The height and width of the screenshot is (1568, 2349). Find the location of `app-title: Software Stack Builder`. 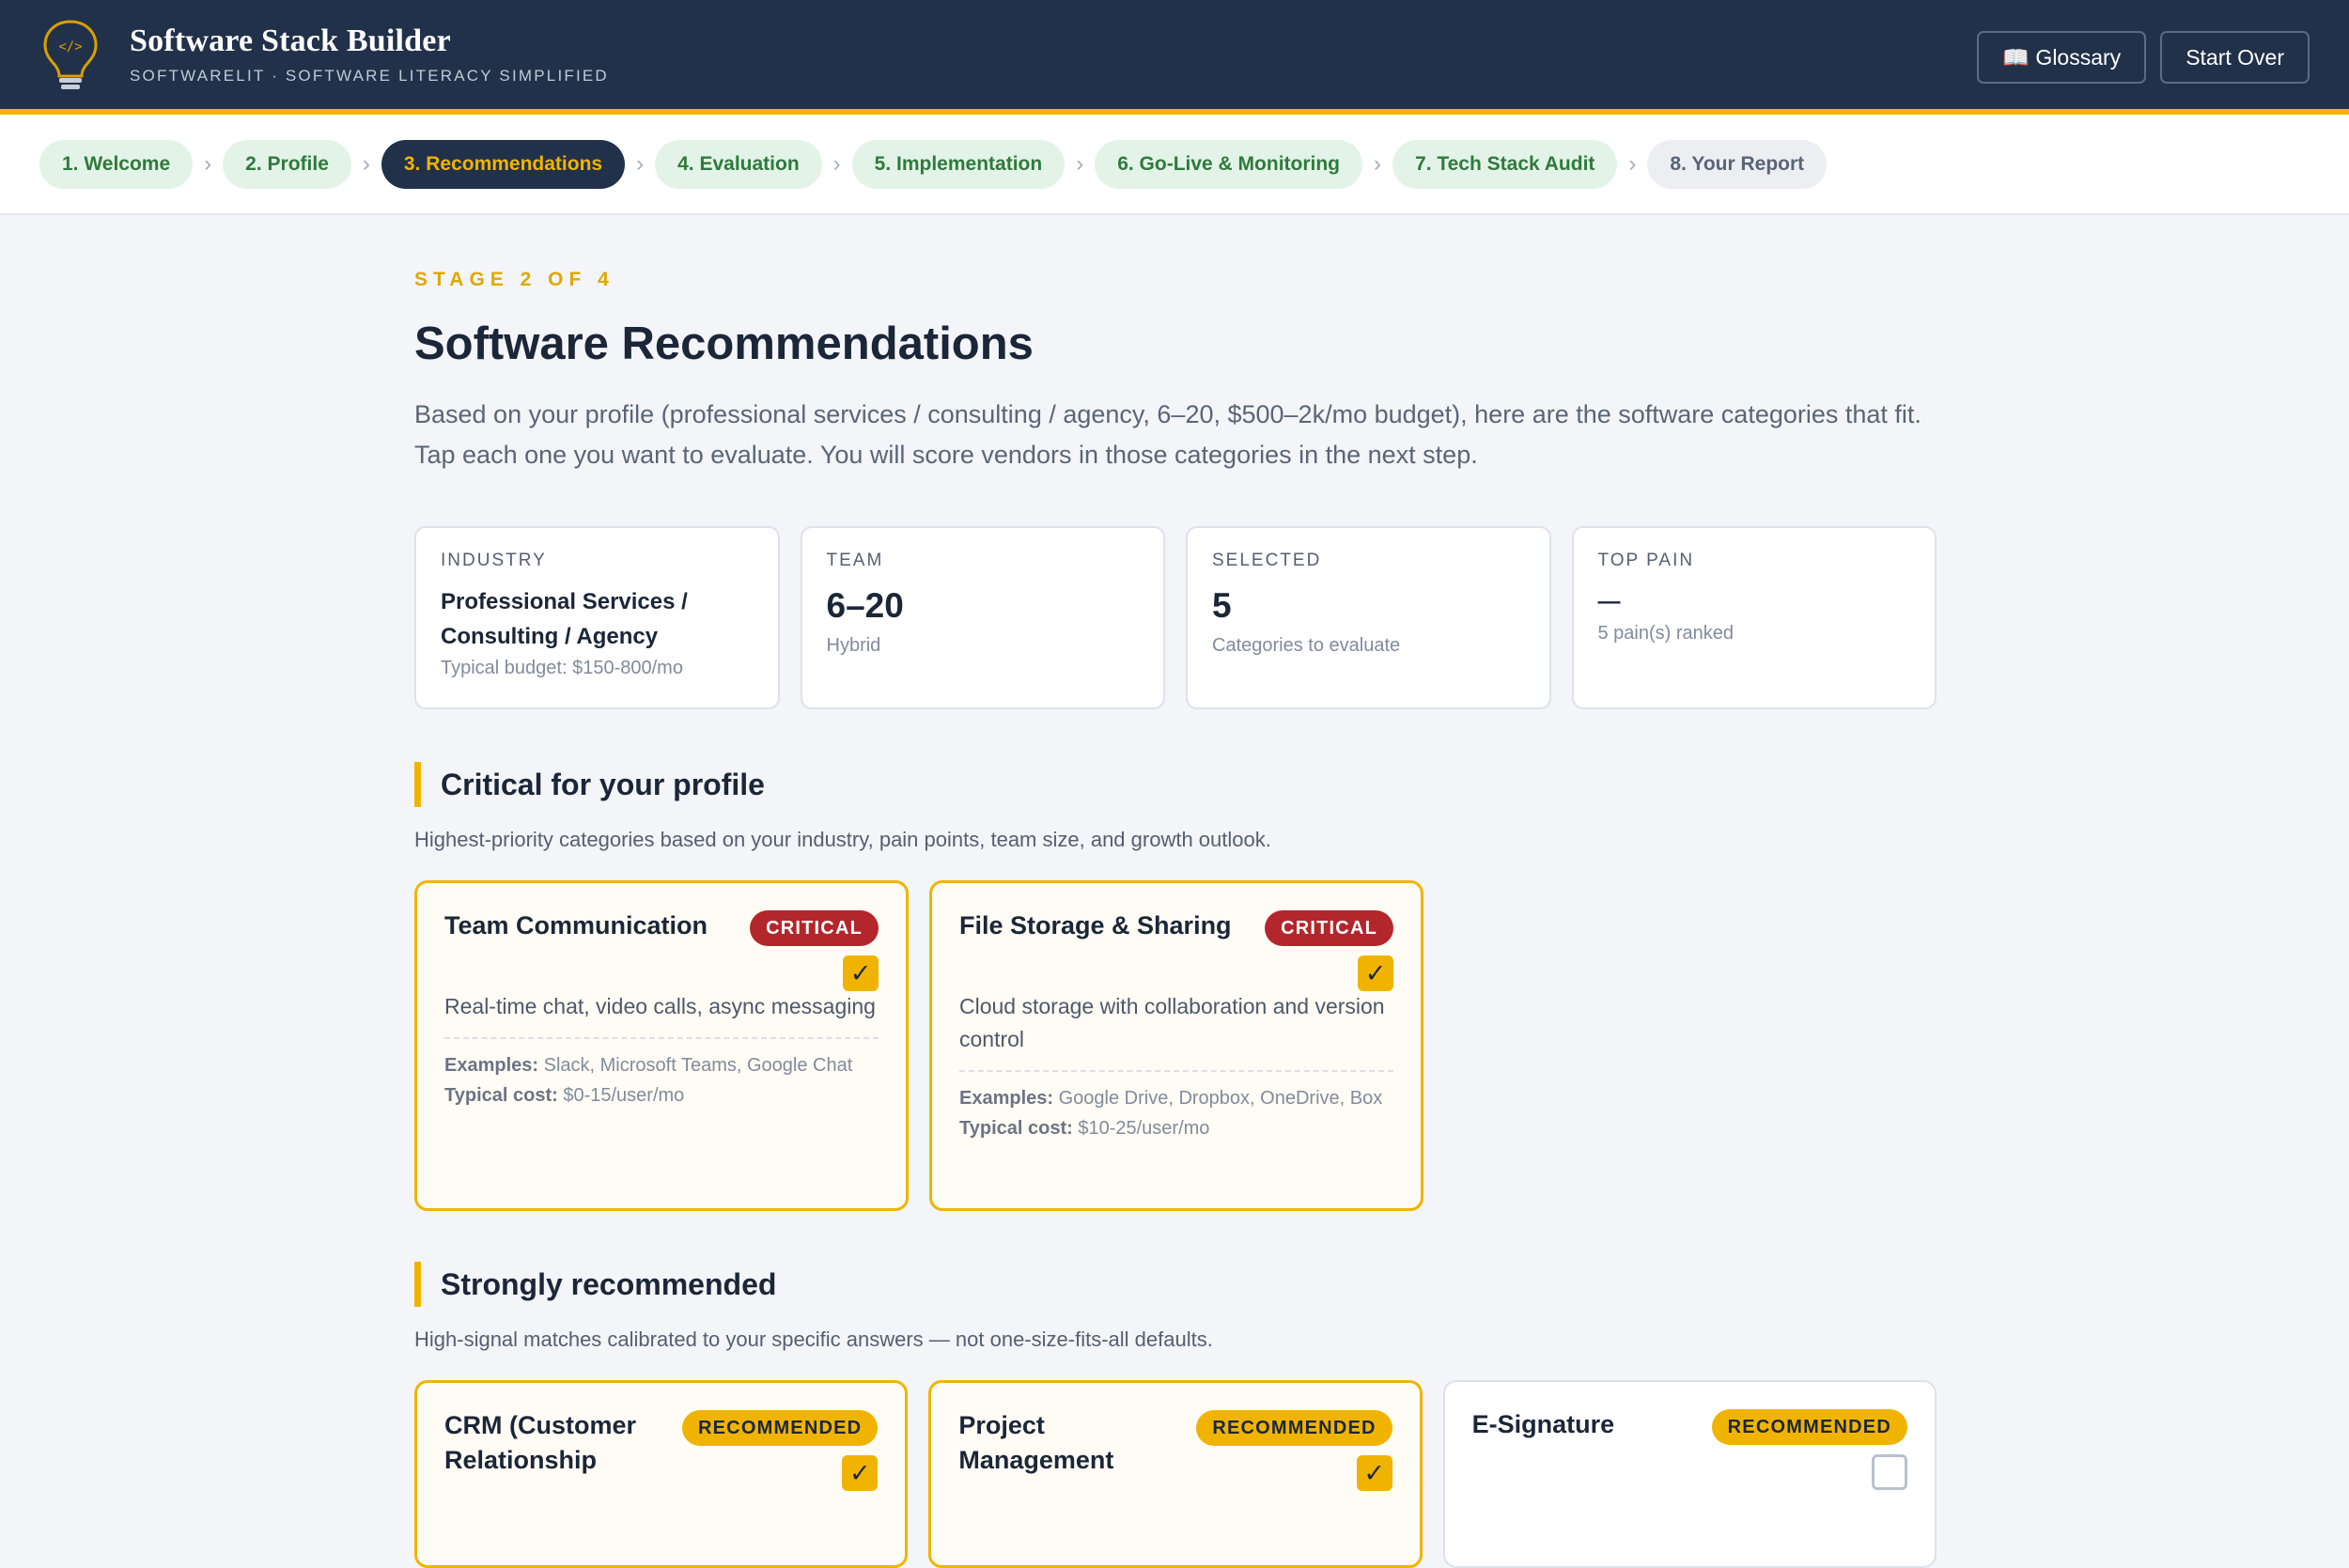

app-title: Software Stack Builder is located at coordinates (290, 40).